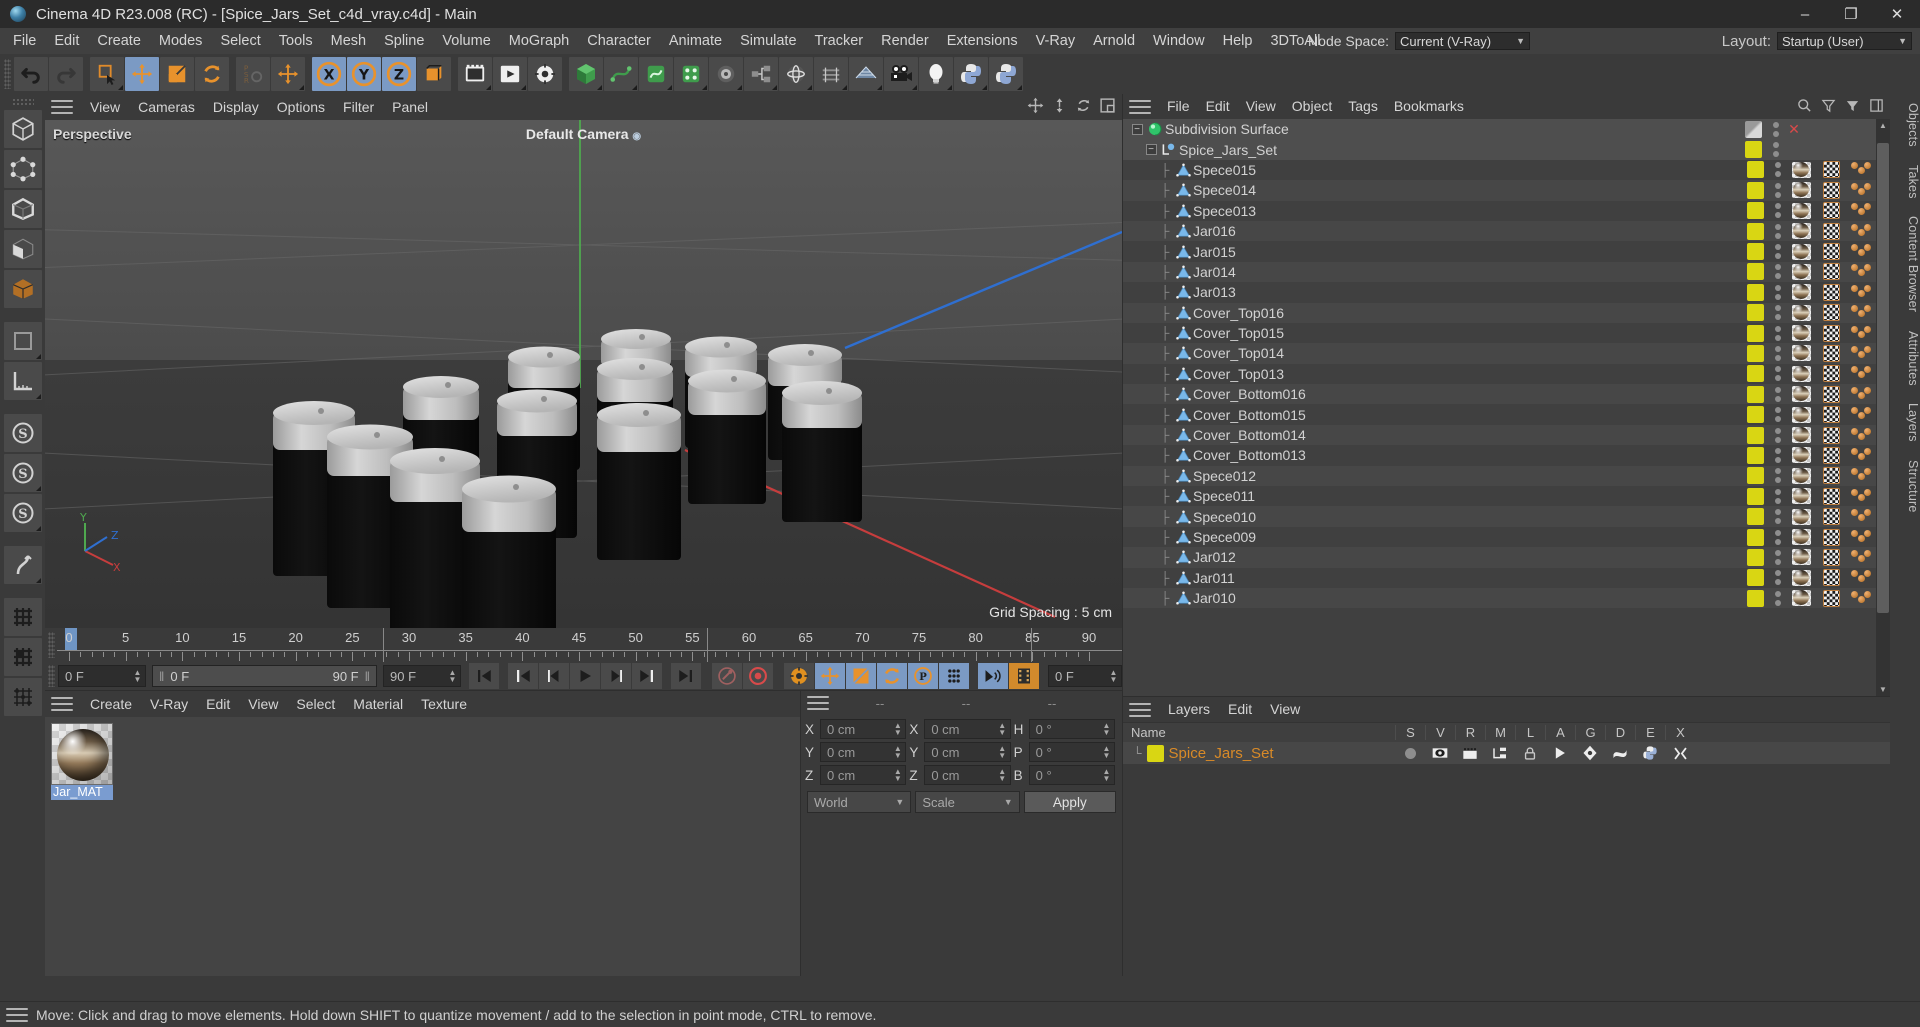  Describe the element at coordinates (616, 676) in the screenshot. I see `step-forward-button` at that location.